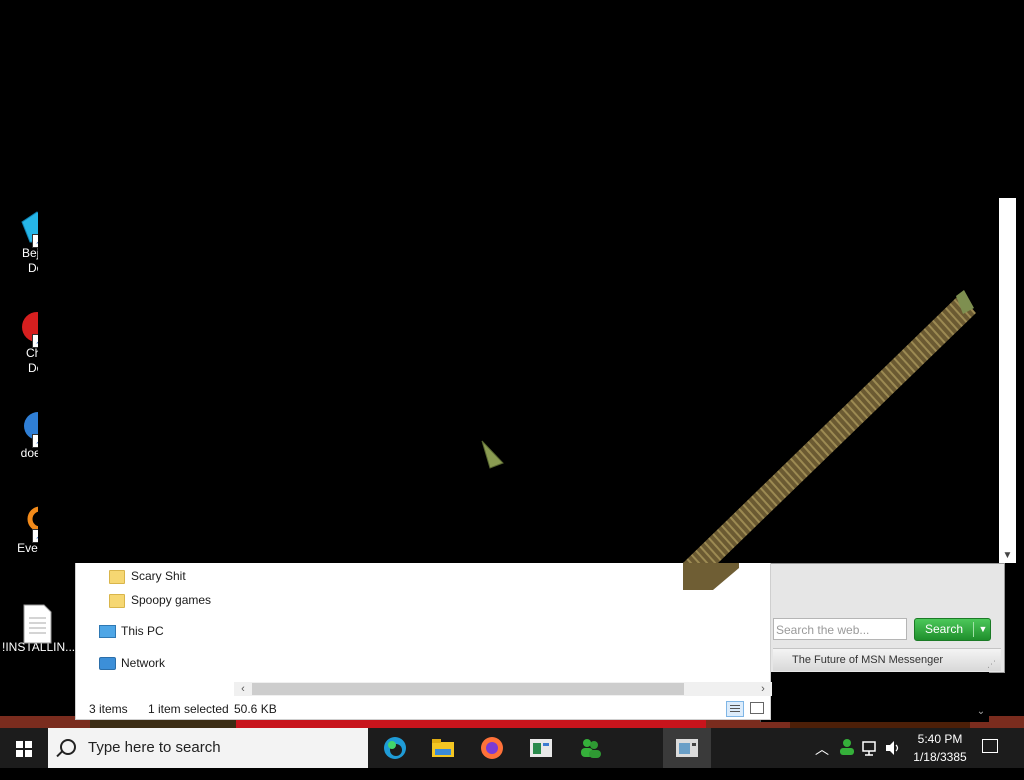  I want to click on clock-time: 5:40 PM, so click(940, 739).